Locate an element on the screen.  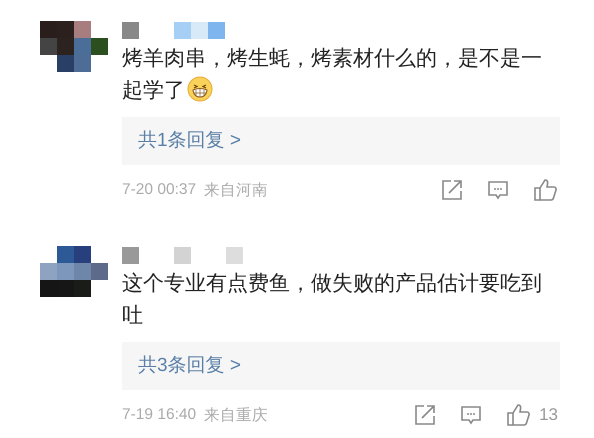
comment-time: 7-19 16:40 is located at coordinates (159, 415).